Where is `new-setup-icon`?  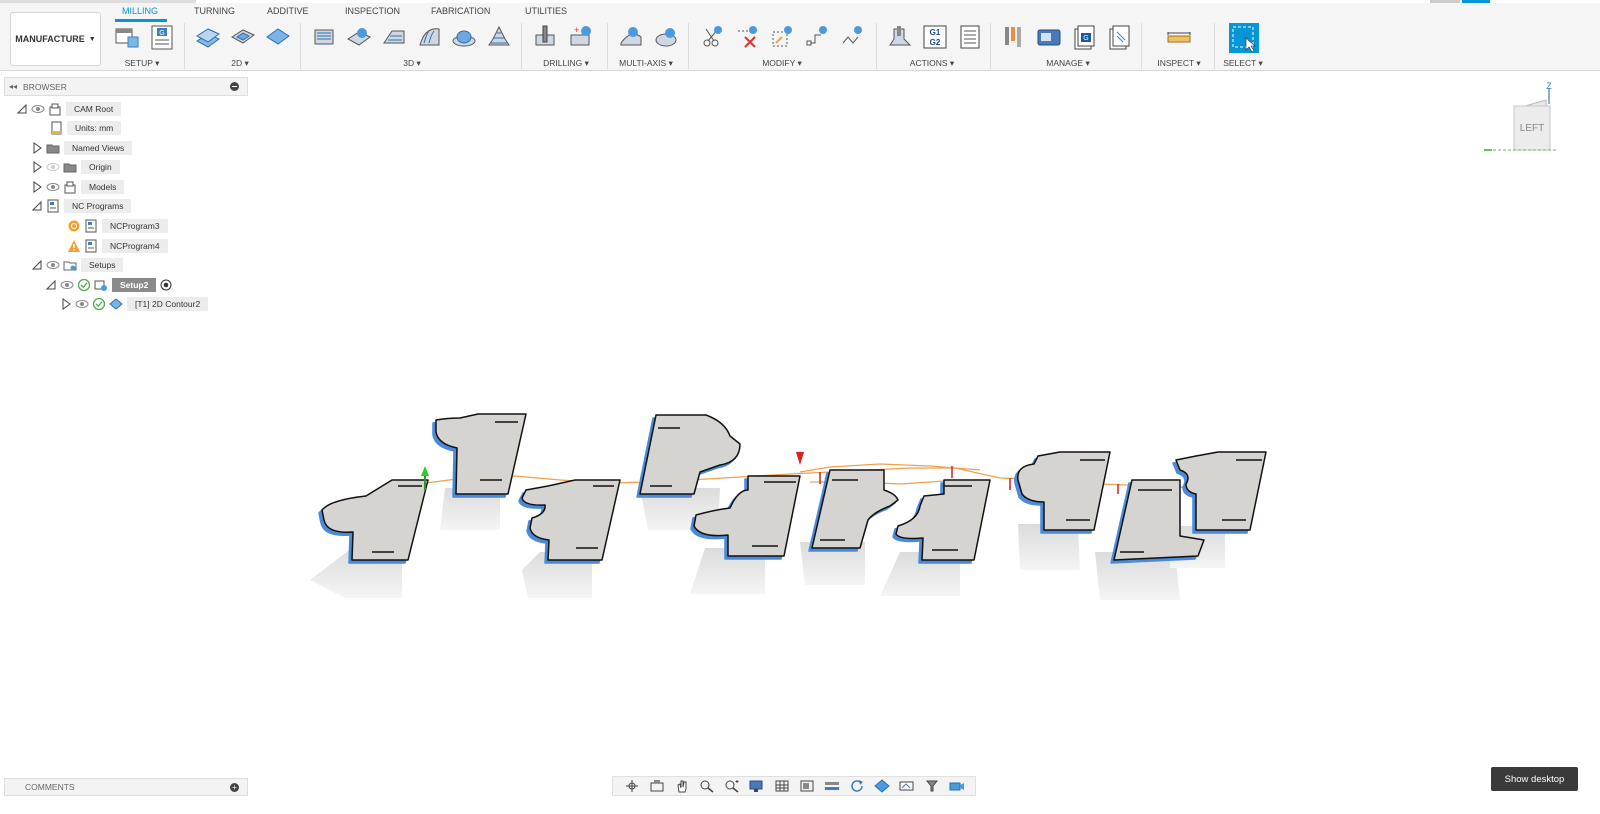
new-setup-icon is located at coordinates (127, 37).